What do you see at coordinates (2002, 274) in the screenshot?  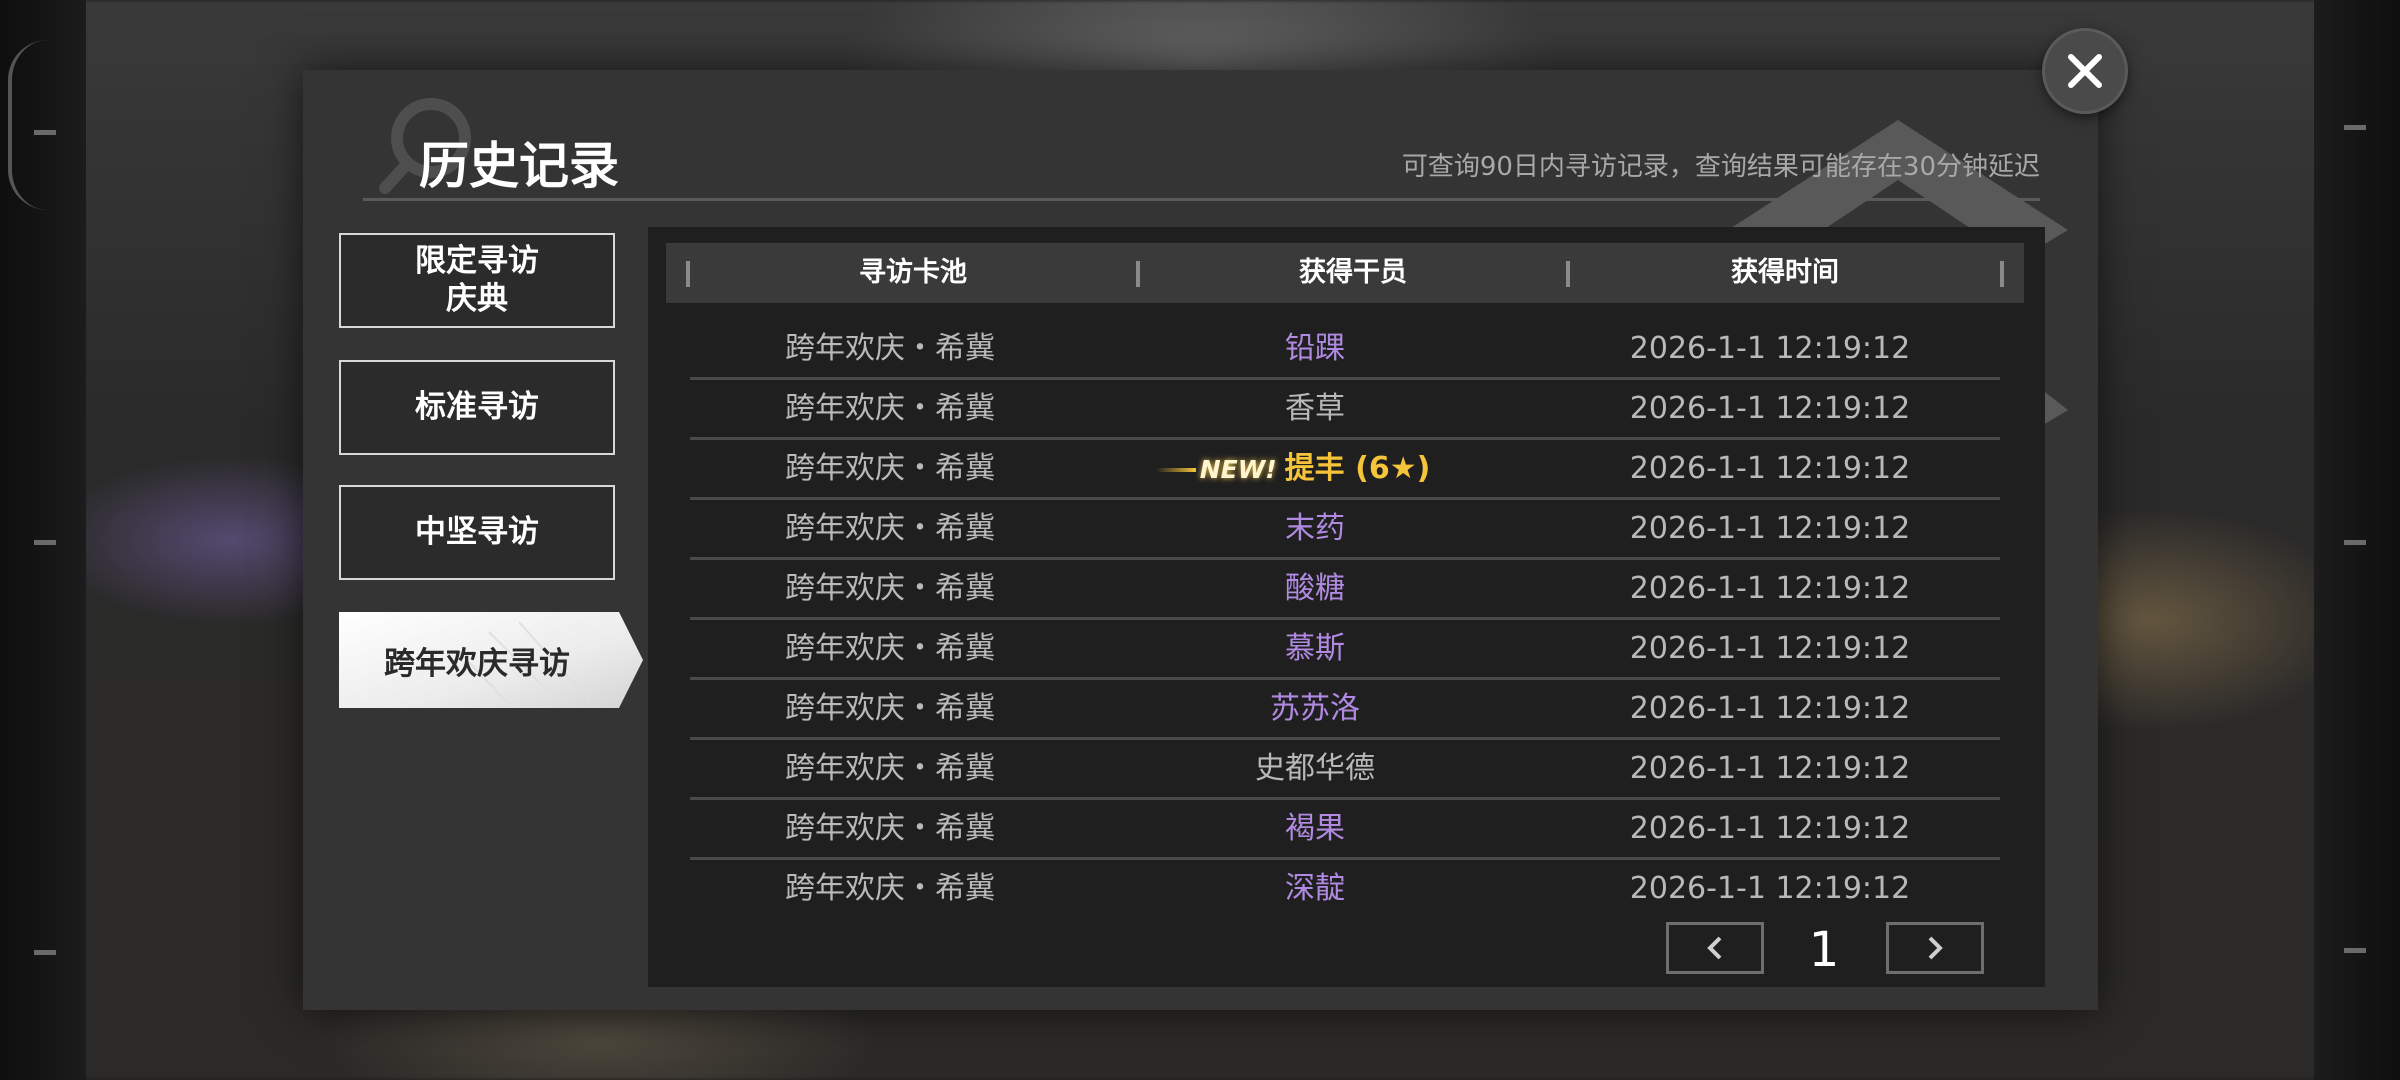 I see `header-separator` at bounding box center [2002, 274].